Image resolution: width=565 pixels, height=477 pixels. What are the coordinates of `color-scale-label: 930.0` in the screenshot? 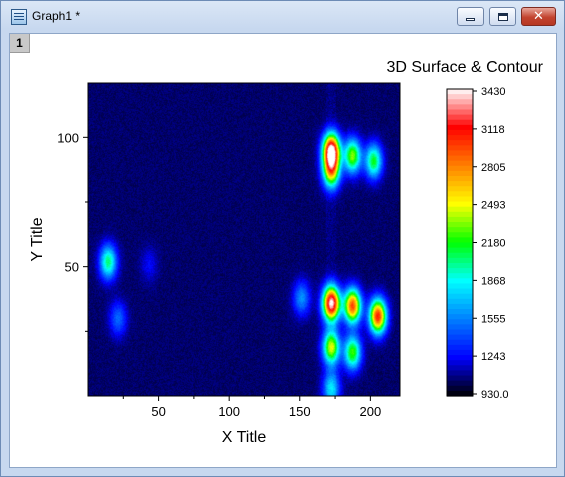 It's located at (495, 395).